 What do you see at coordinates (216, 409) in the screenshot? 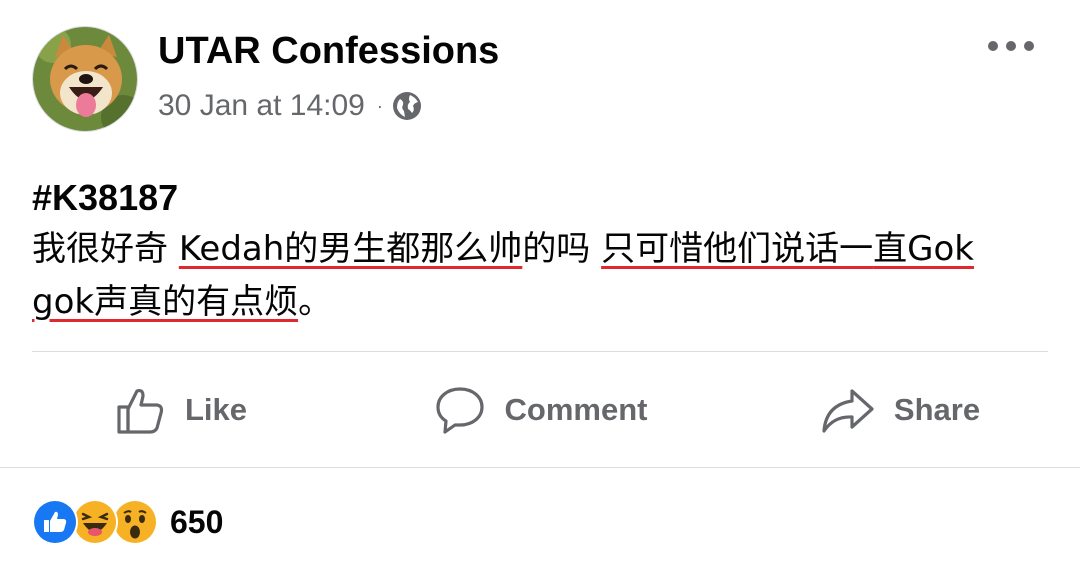
I see `like-label: Like` at bounding box center [216, 409].